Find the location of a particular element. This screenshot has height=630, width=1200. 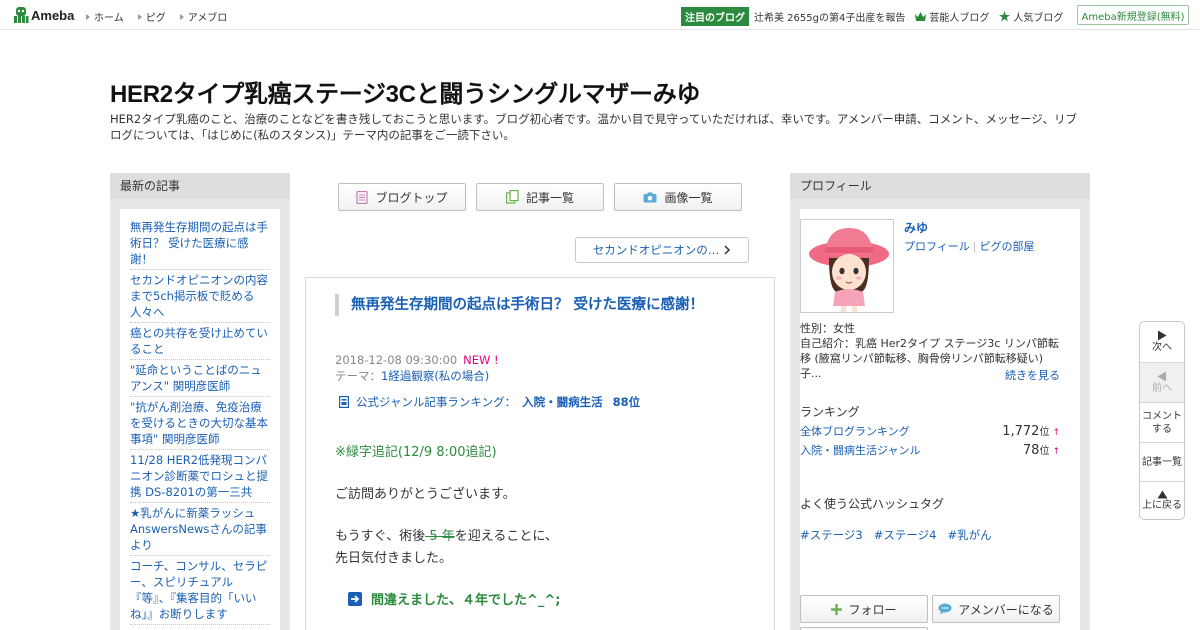

comment-button: コメント する is located at coordinates (1162, 423).